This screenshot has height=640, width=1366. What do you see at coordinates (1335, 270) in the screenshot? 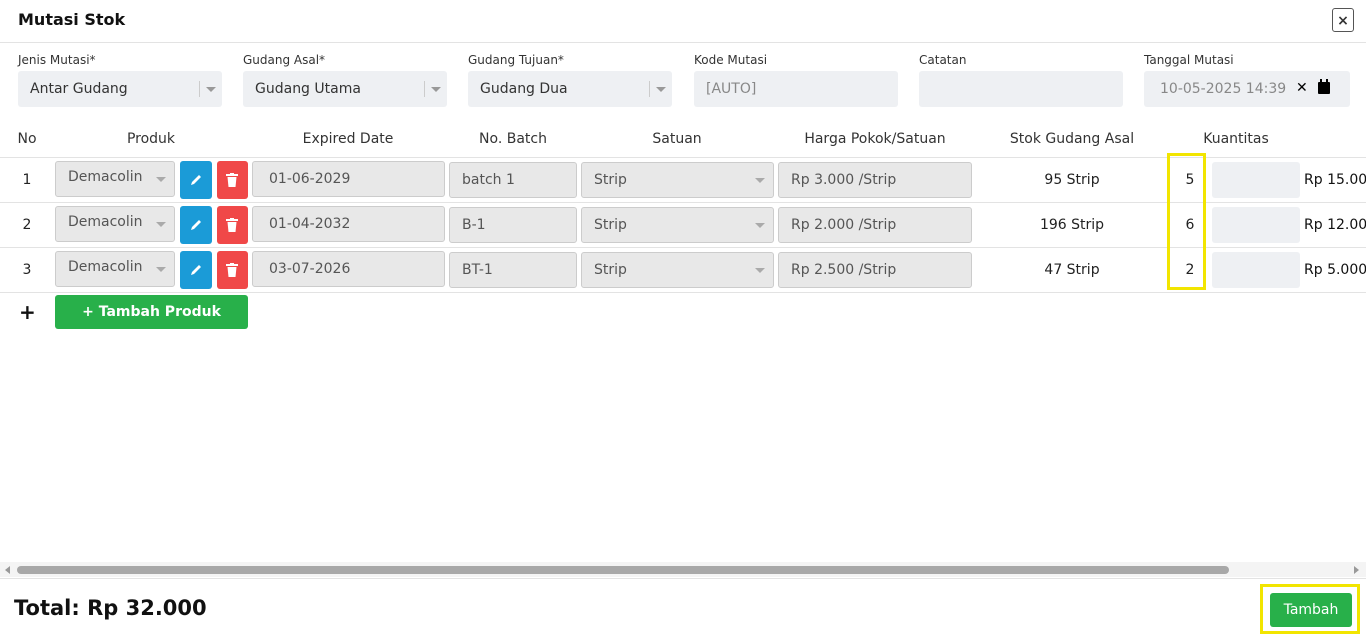
I see `subtotal-value: Rp 5.000` at bounding box center [1335, 270].